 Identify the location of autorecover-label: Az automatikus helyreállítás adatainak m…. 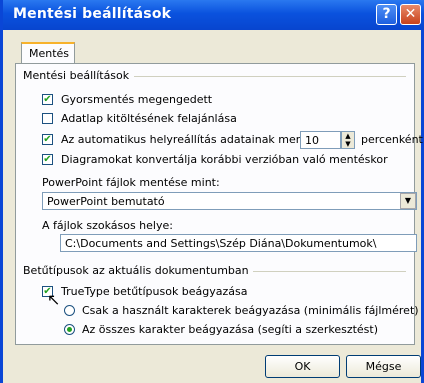
(194, 139).